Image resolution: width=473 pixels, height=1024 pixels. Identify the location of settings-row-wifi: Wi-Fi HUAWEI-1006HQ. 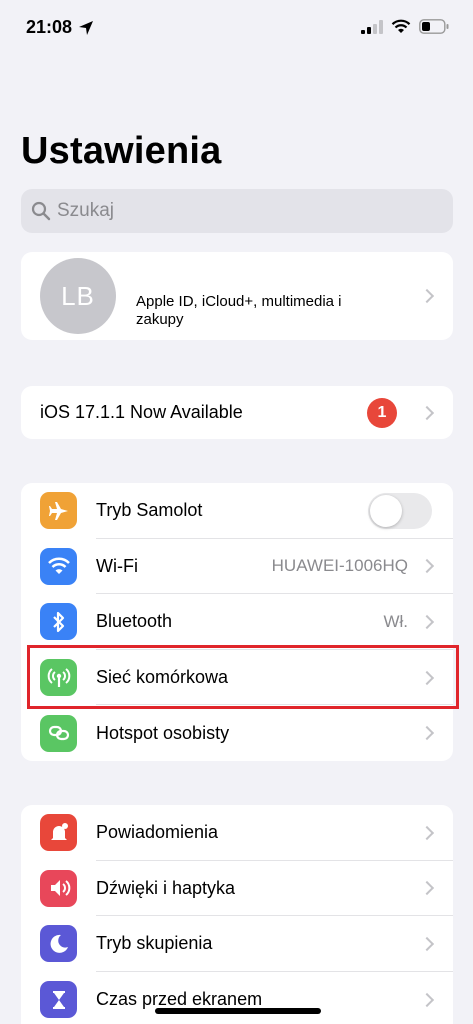
(237, 567).